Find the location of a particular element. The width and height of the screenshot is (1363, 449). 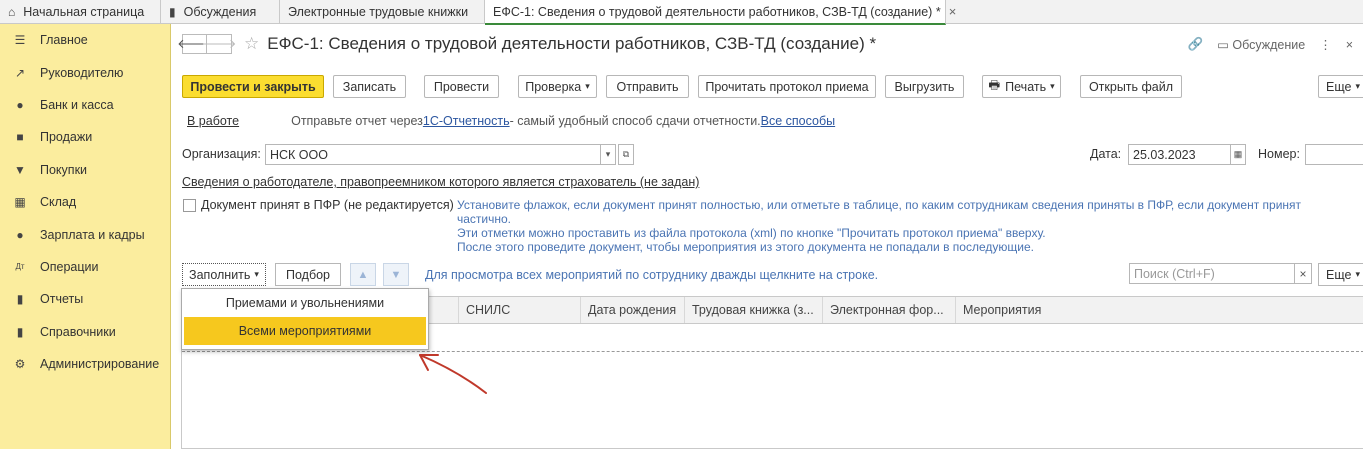

gear-icon: ⚙ is located at coordinates (20, 364).